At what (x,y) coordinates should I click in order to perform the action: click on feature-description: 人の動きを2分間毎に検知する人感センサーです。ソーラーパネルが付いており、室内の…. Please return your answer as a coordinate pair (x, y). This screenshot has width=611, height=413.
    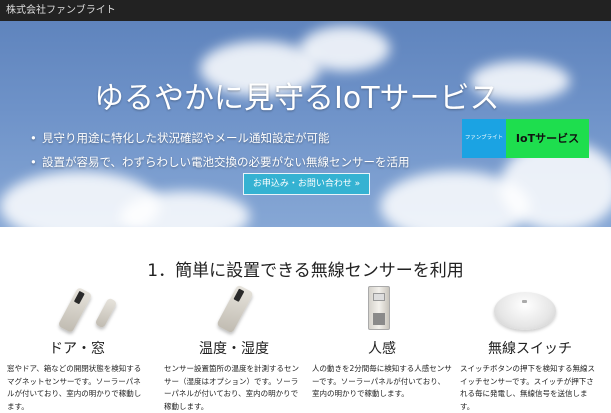
    Looking at the image, I should click on (382, 381).